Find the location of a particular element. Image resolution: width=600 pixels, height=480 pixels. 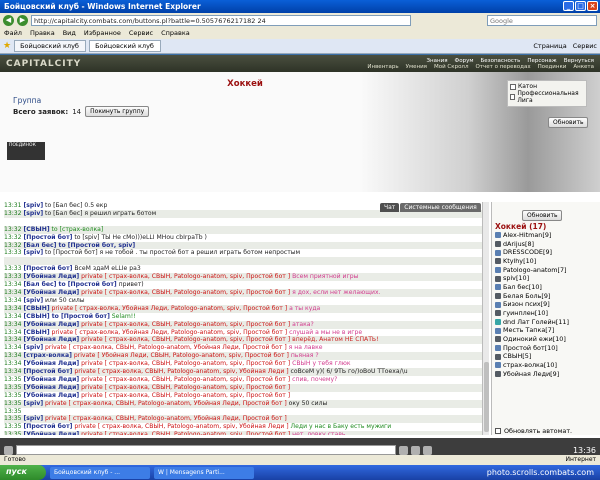

nav-transfers: Отчет о переводах is located at coordinates (502, 67).